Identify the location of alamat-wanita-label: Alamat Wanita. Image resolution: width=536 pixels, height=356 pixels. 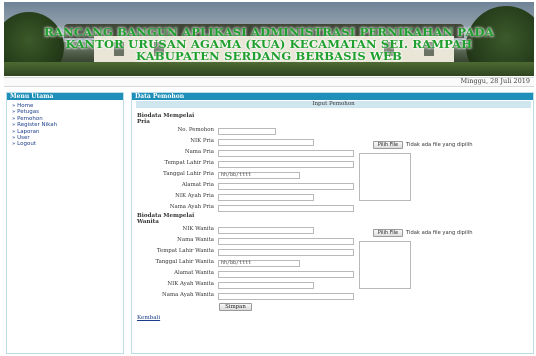
(194, 273).